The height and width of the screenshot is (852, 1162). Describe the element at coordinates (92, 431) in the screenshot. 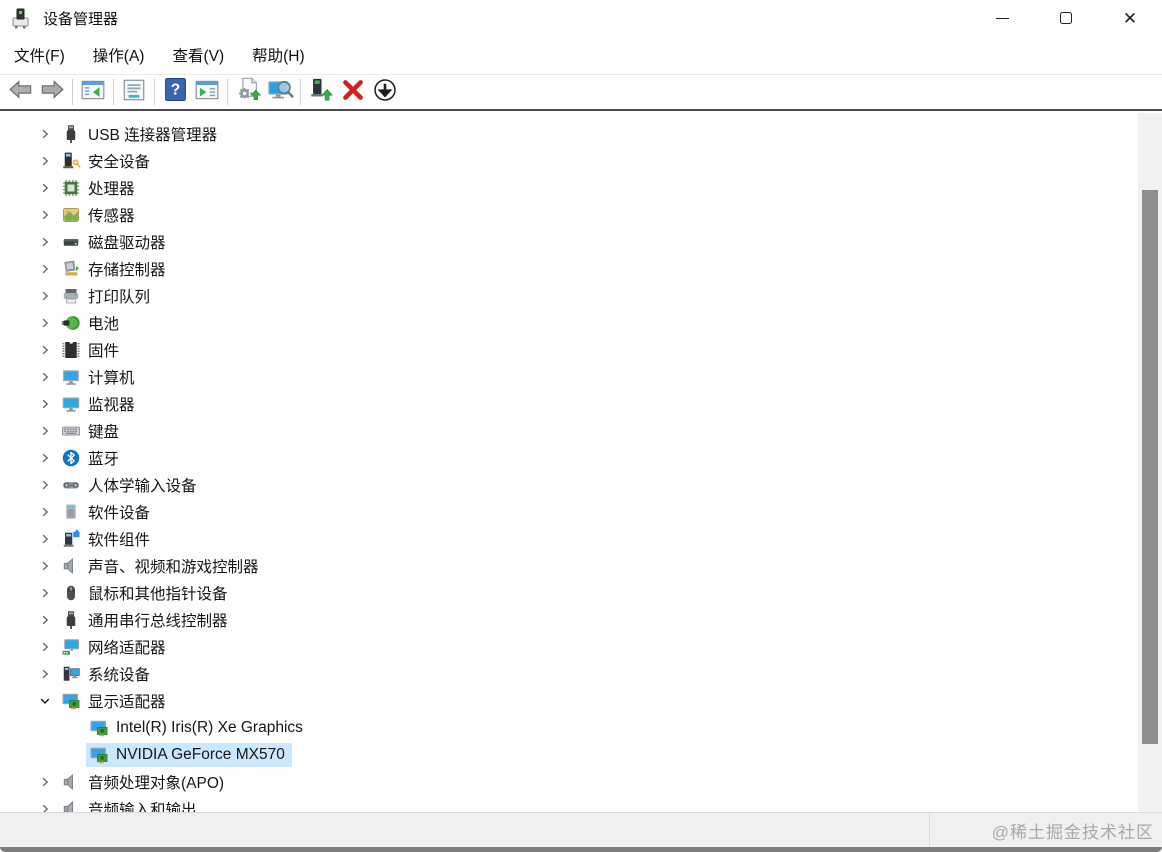

I see `tree-item-body: 键盘` at that location.